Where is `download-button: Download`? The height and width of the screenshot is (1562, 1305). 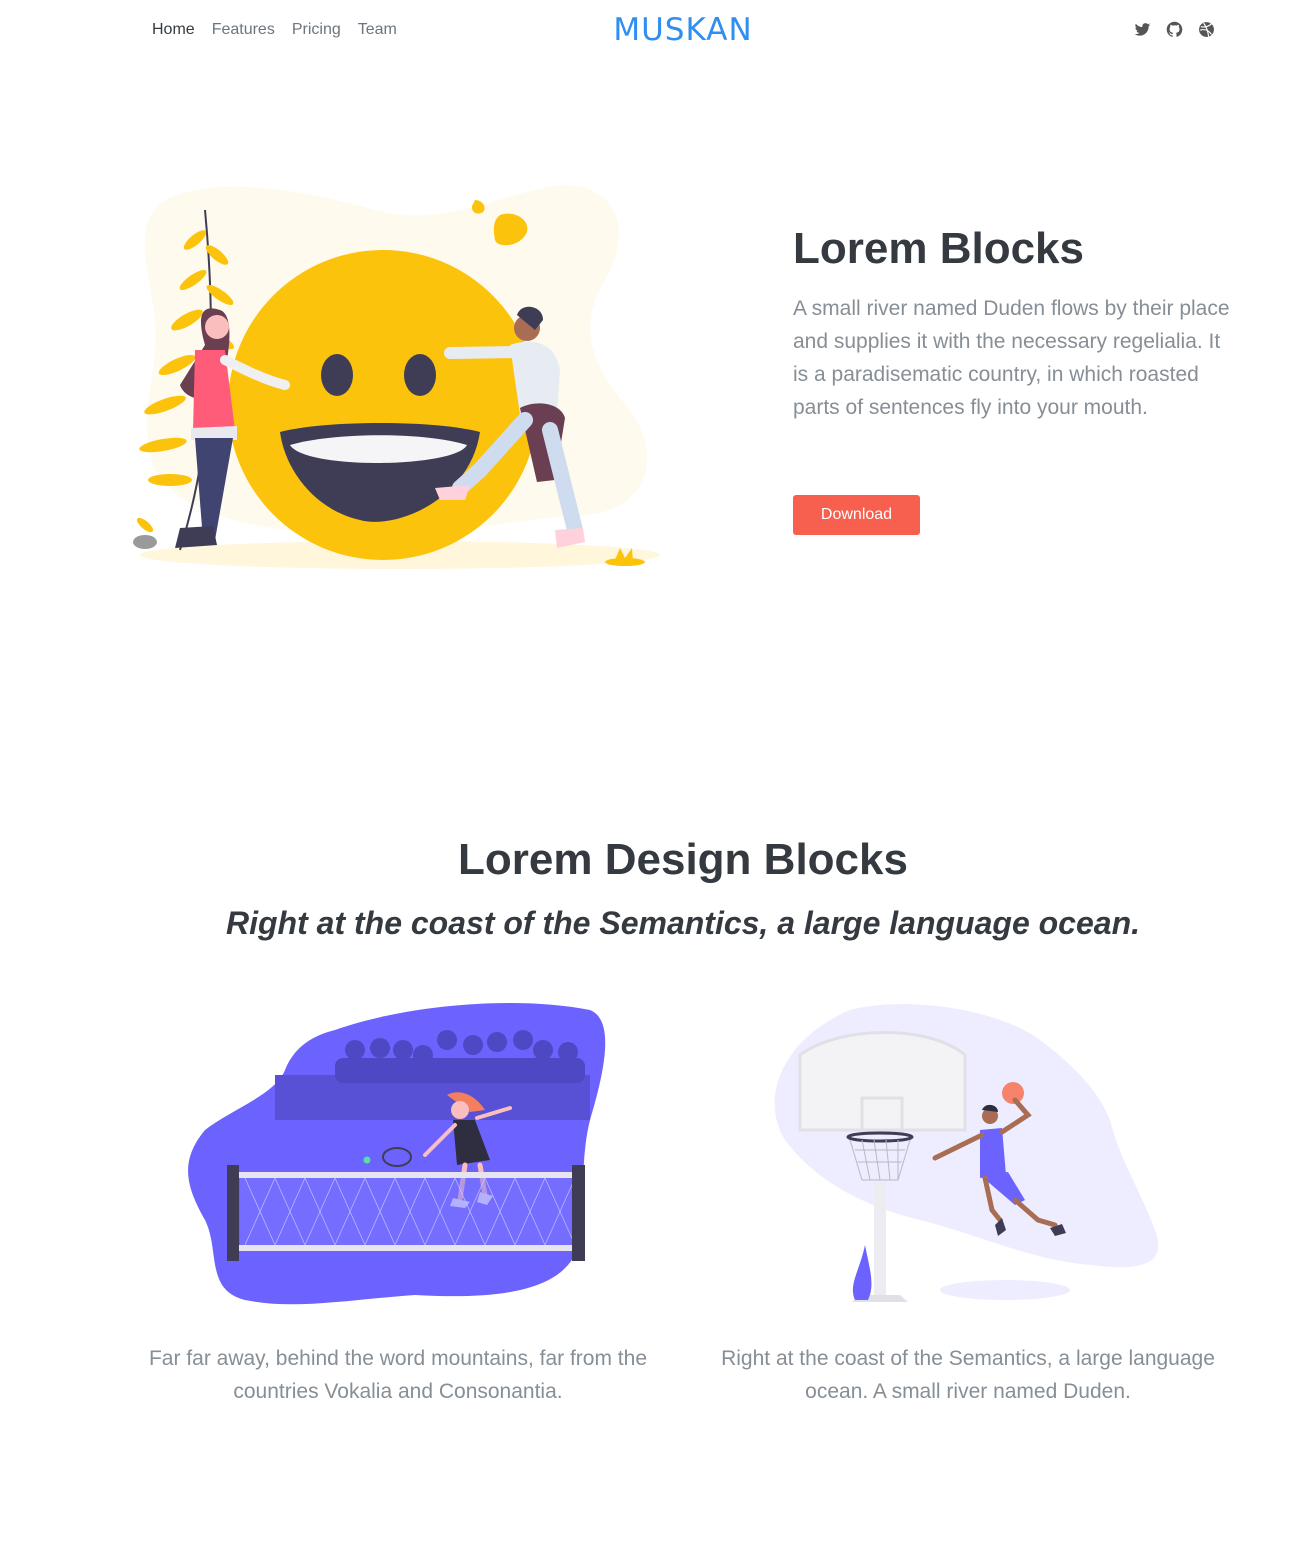
download-button: Download is located at coordinates (856, 515).